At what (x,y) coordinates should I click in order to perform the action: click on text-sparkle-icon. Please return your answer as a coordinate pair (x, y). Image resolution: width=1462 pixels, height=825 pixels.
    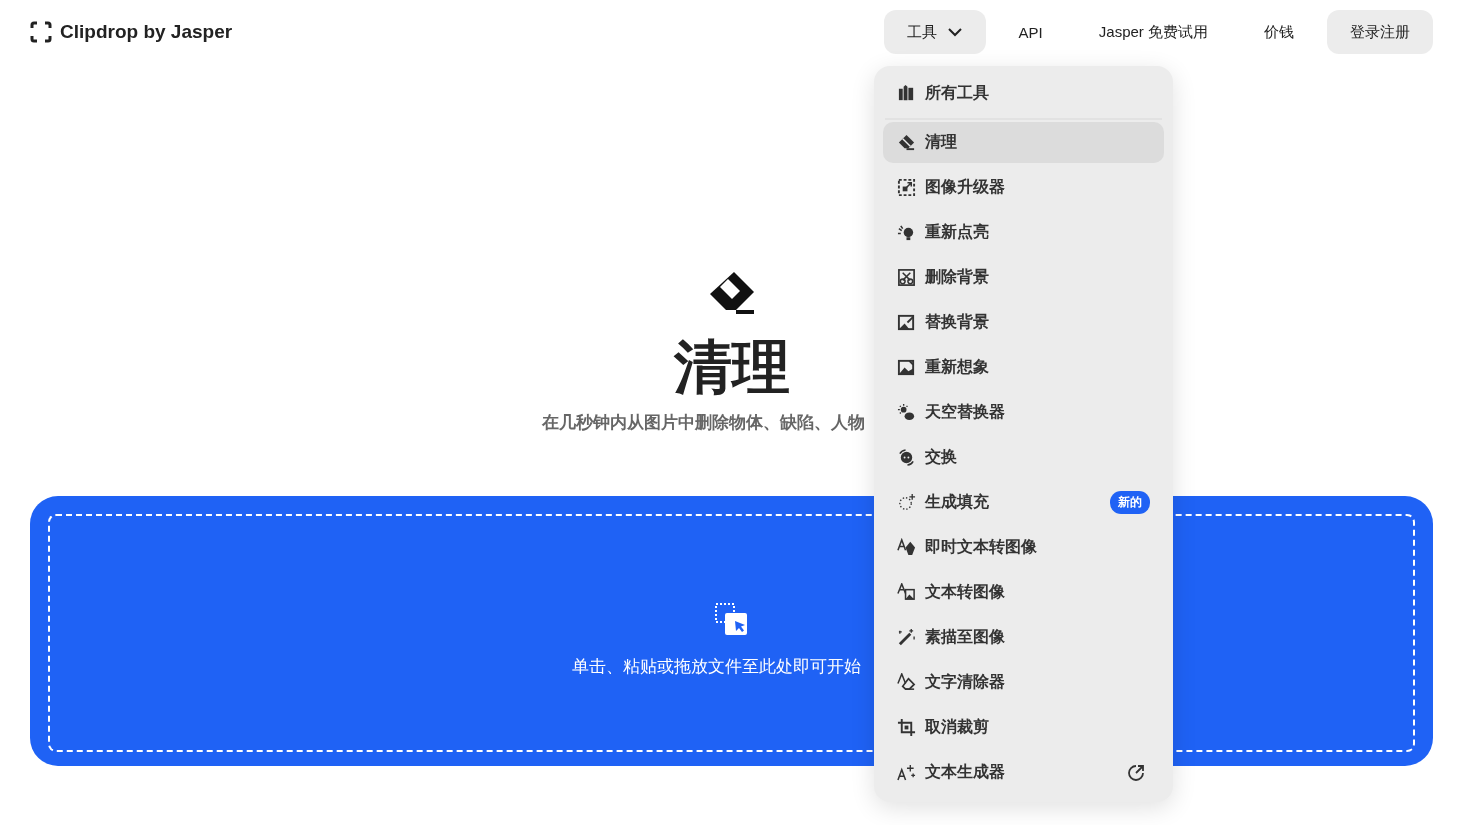
    Looking at the image, I should click on (906, 772).